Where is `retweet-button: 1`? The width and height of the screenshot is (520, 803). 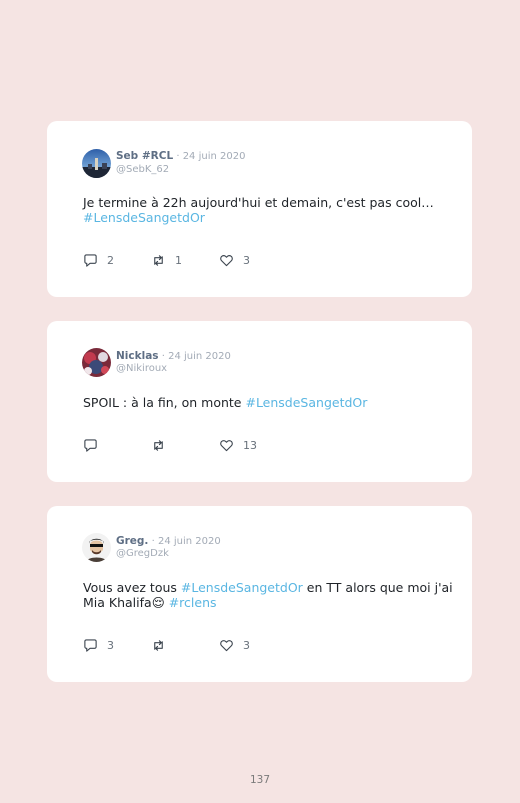
retweet-button: 1 is located at coordinates (166, 260).